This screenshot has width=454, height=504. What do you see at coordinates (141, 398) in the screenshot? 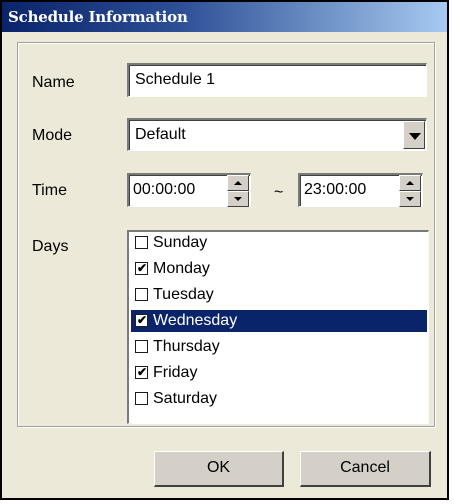
I see `checkbox-saturday` at bounding box center [141, 398].